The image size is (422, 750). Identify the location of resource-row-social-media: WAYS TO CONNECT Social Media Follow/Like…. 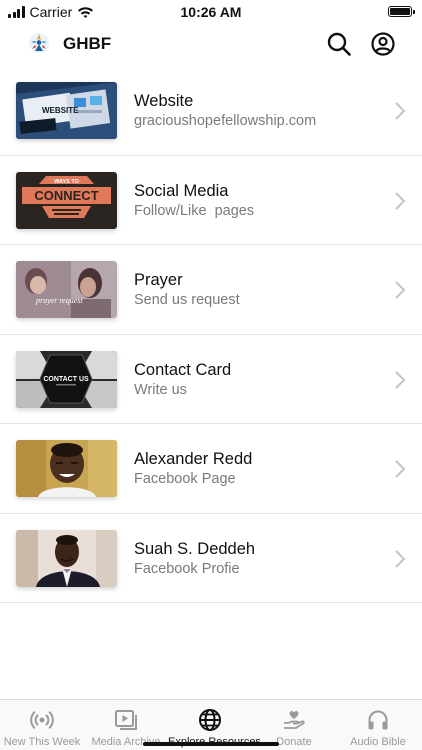
(211, 200).